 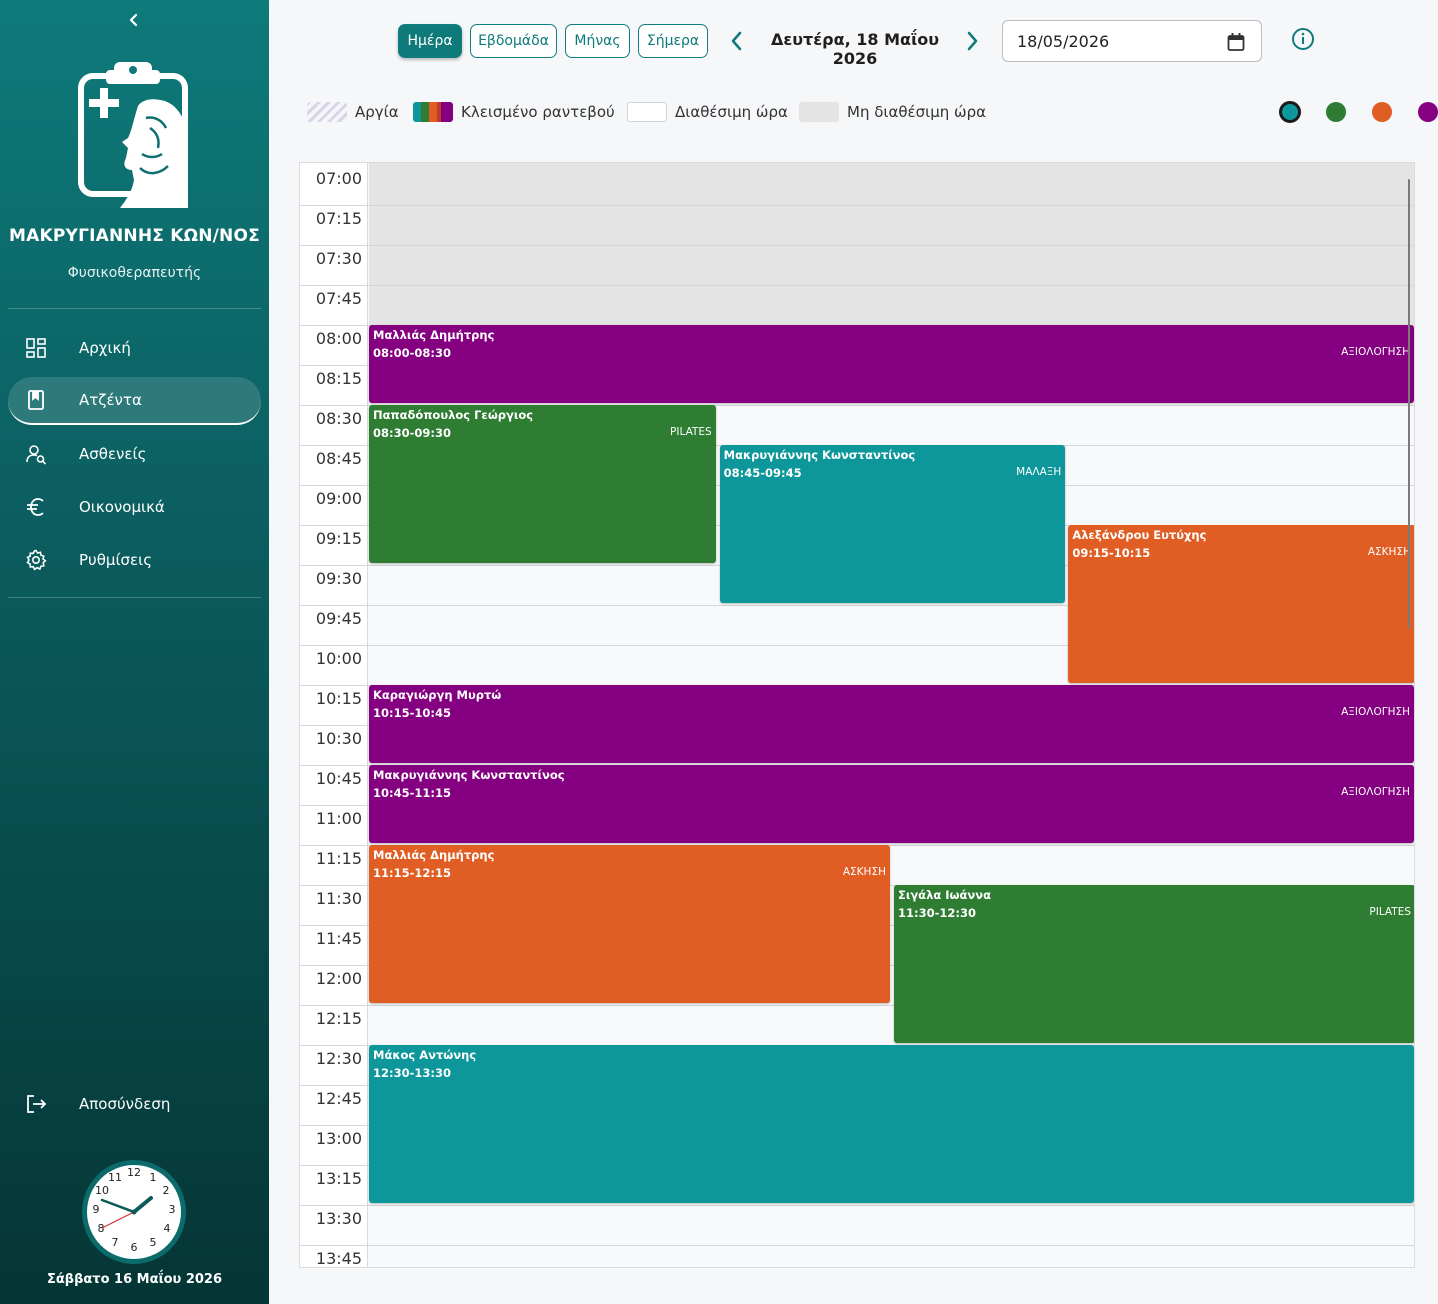 What do you see at coordinates (1428, 112) in the screenshot?
I see `color-filter-purple` at bounding box center [1428, 112].